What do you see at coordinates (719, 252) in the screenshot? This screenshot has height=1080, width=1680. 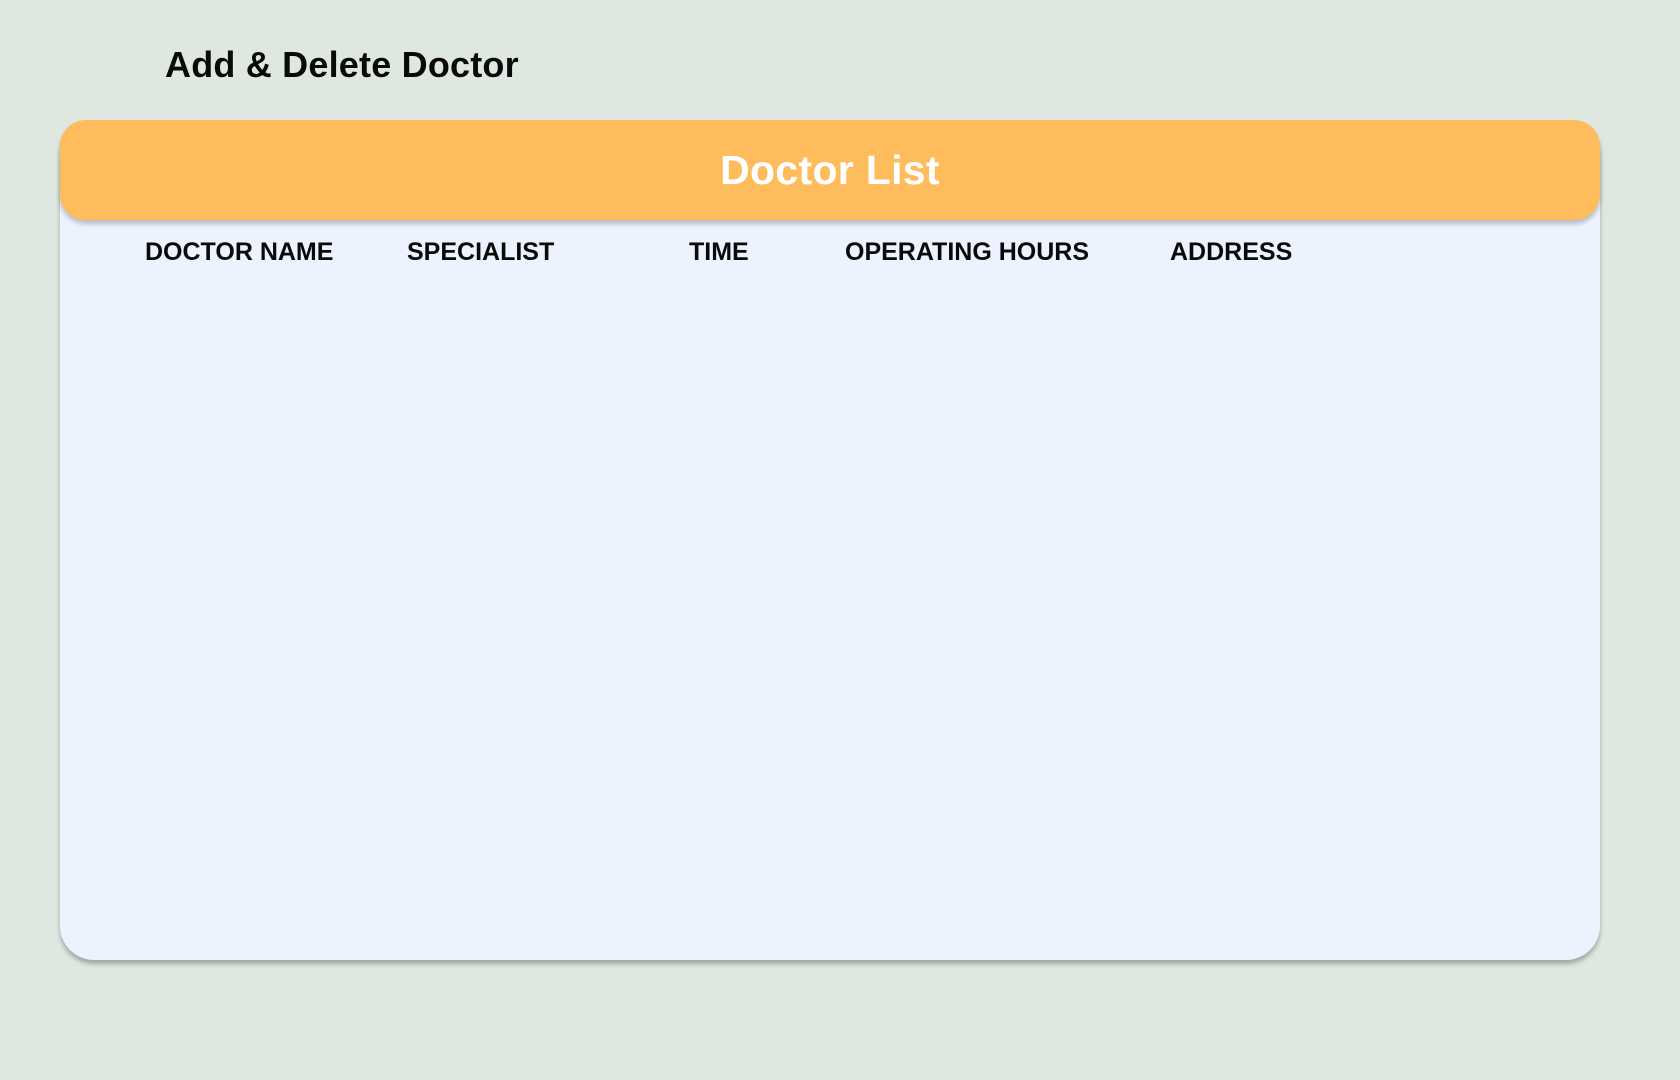 I see `column-header-time: TIME` at bounding box center [719, 252].